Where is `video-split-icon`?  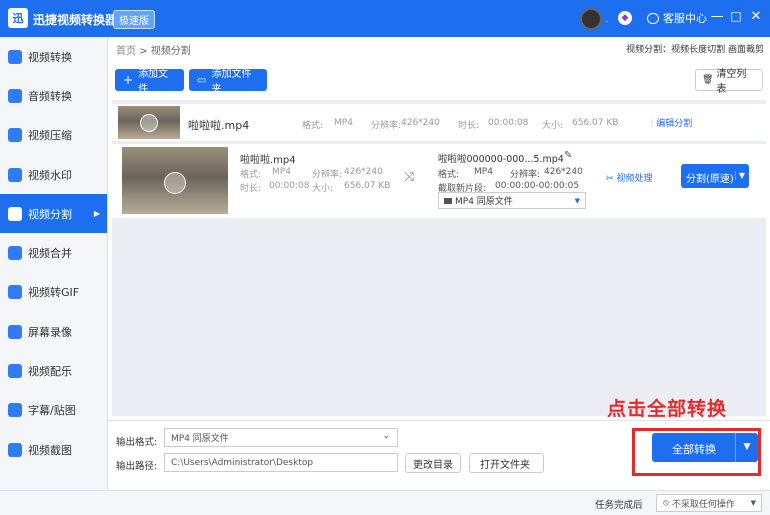 video-split-icon is located at coordinates (15, 213).